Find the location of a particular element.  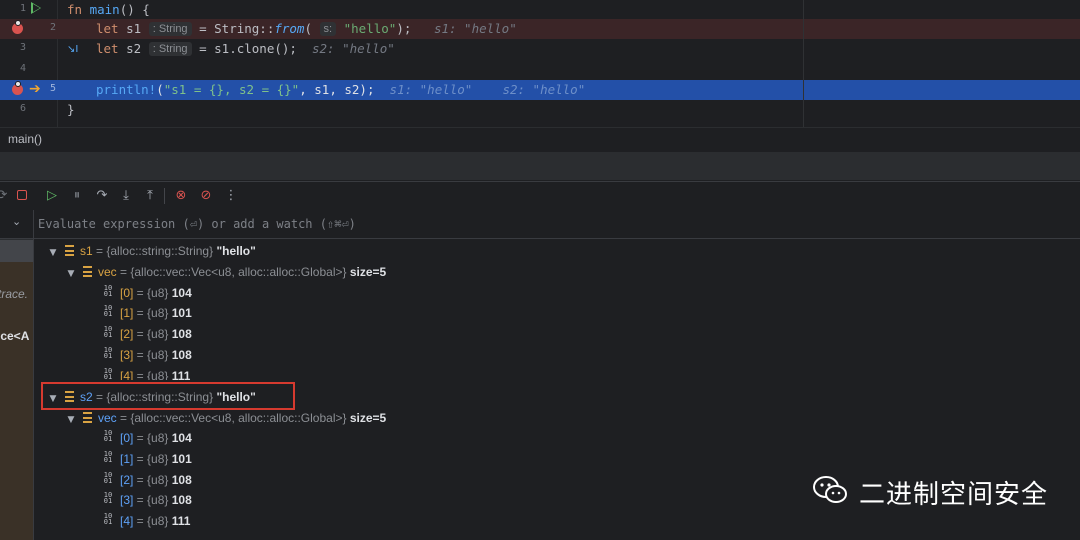

resume-program-icon: ▷ is located at coordinates (52, 196).